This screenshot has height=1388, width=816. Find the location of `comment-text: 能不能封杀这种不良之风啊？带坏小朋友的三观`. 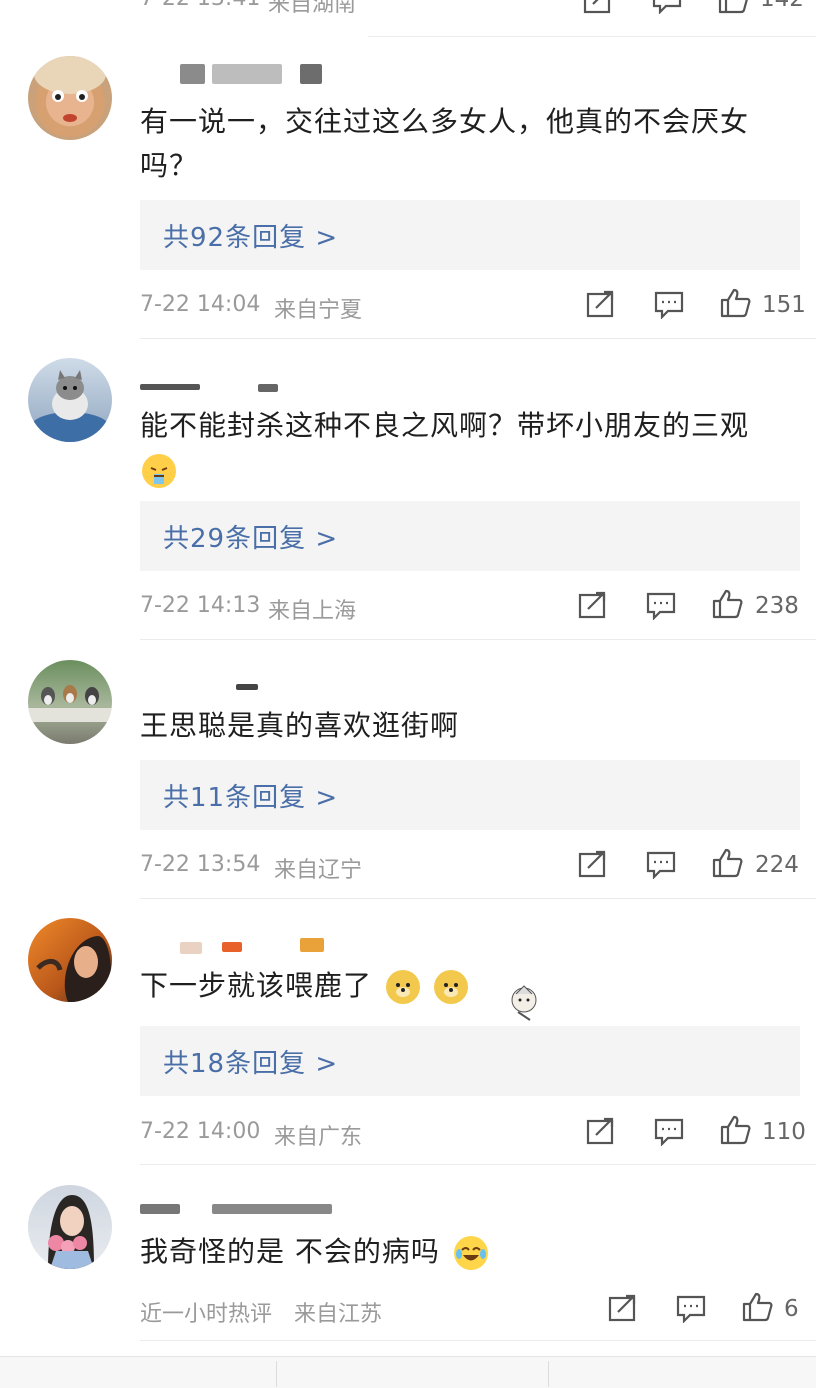

comment-text: 能不能封杀这种不良之风啊？带坏小朋友的三观 is located at coordinates (465, 448).